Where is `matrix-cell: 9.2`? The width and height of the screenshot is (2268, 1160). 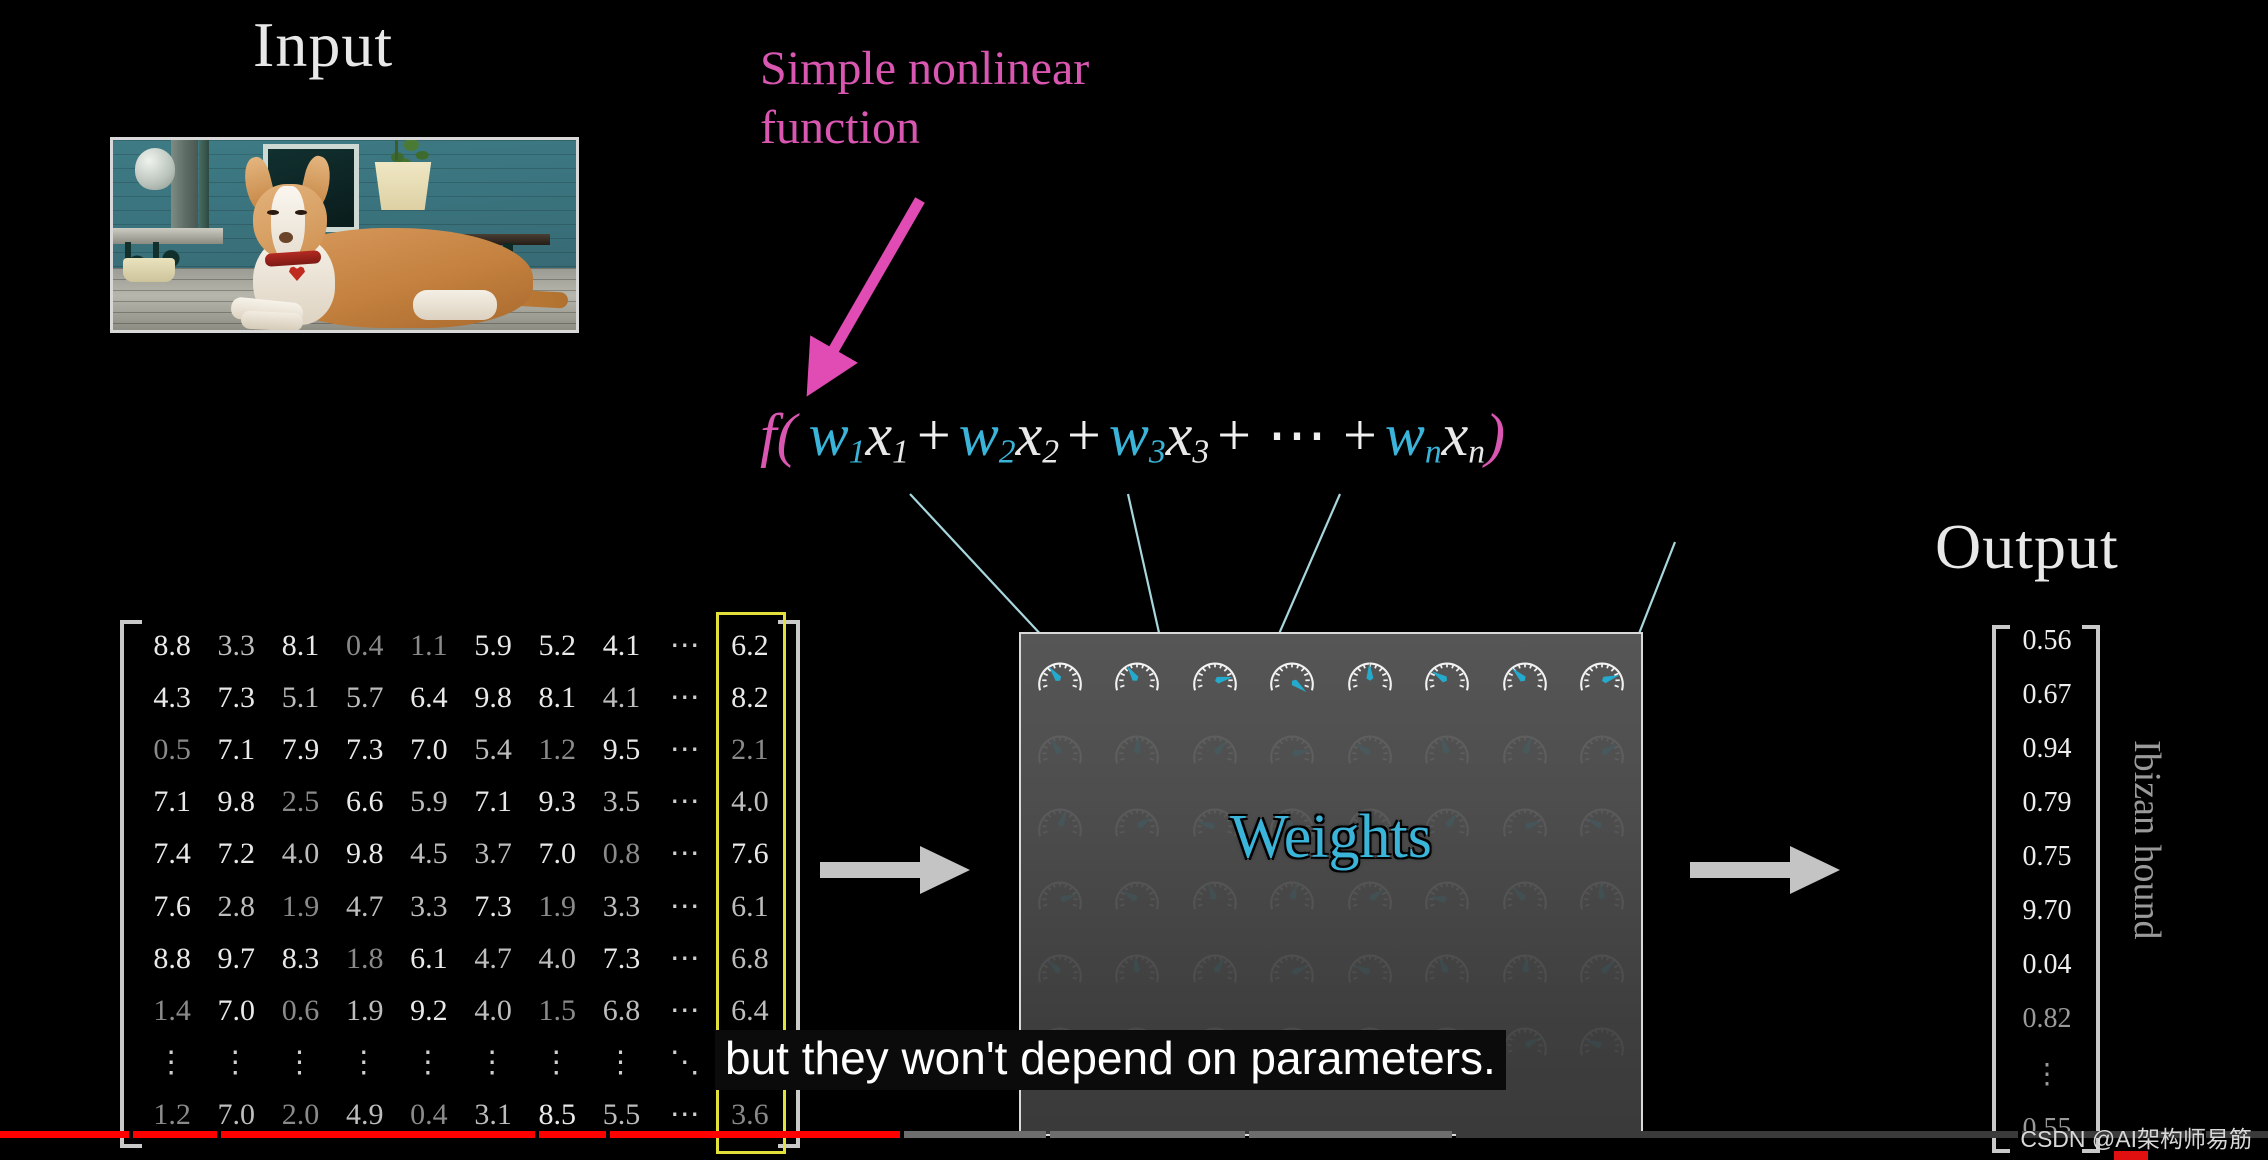 matrix-cell: 9.2 is located at coordinates (429, 1010).